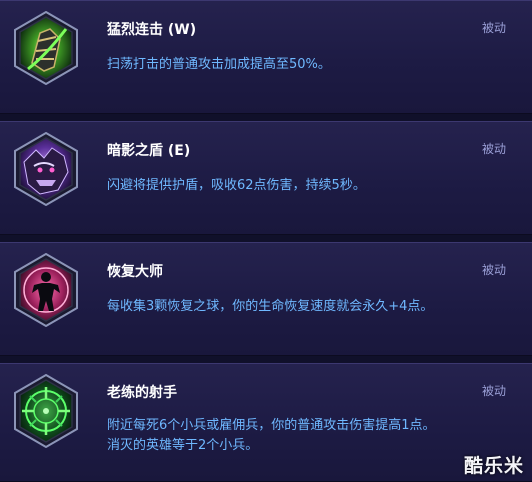 This screenshot has height=482, width=532. Describe the element at coordinates (46, 48) in the screenshot. I see `green-armored-fist-icon` at that location.